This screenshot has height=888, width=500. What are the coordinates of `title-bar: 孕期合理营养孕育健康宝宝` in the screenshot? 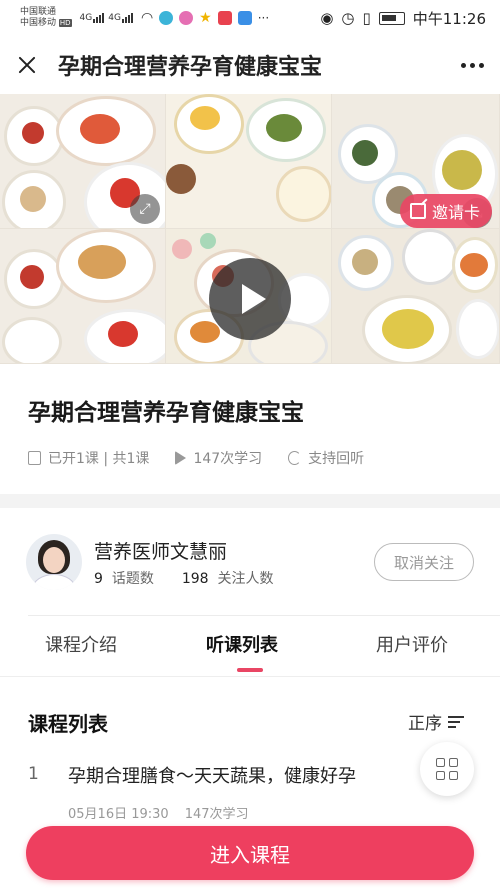 It's located at (250, 65).